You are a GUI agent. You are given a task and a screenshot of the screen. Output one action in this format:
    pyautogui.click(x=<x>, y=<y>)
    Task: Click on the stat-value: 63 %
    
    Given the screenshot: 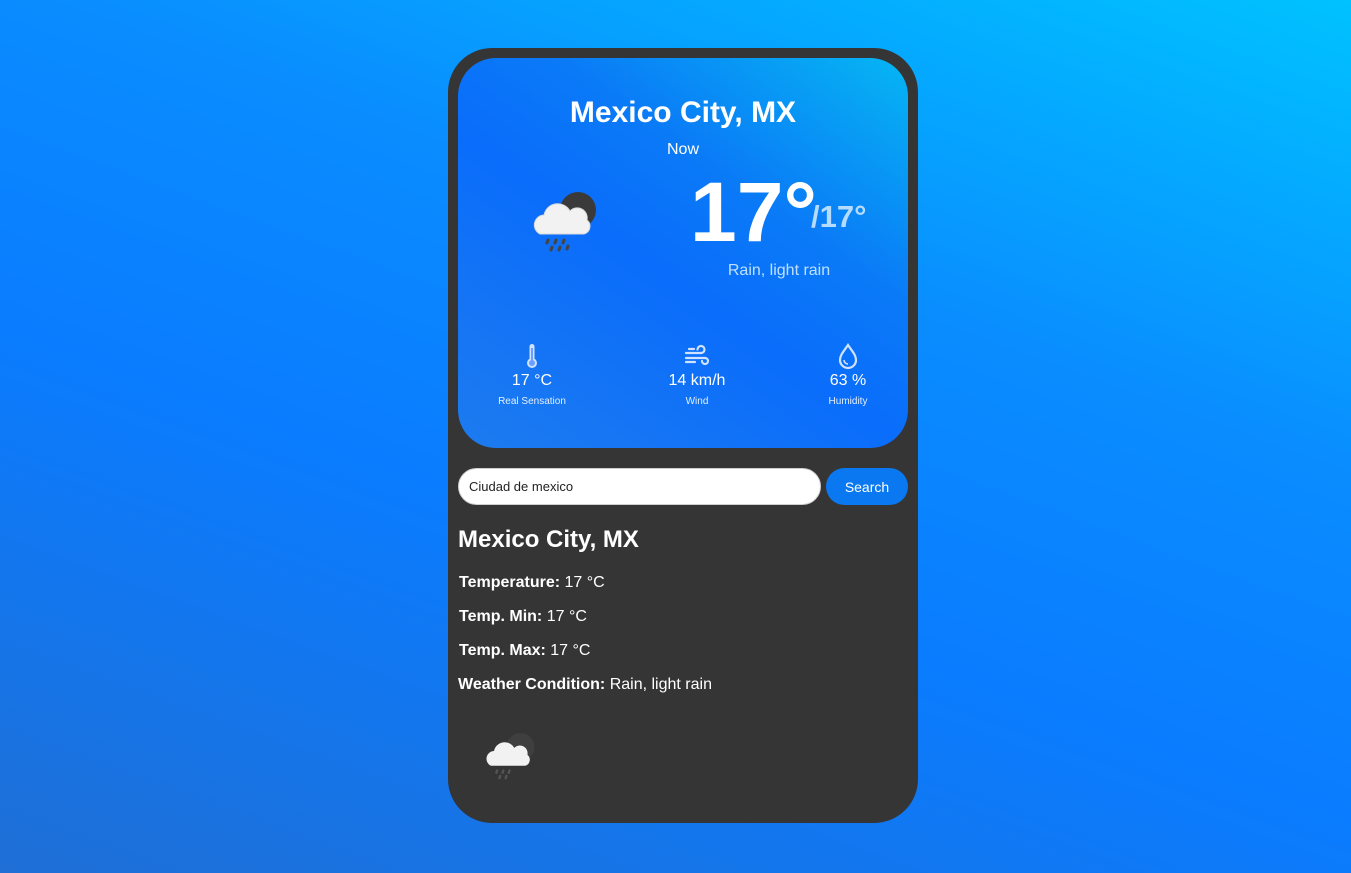 What is the action you would take?
    pyautogui.click(x=848, y=380)
    